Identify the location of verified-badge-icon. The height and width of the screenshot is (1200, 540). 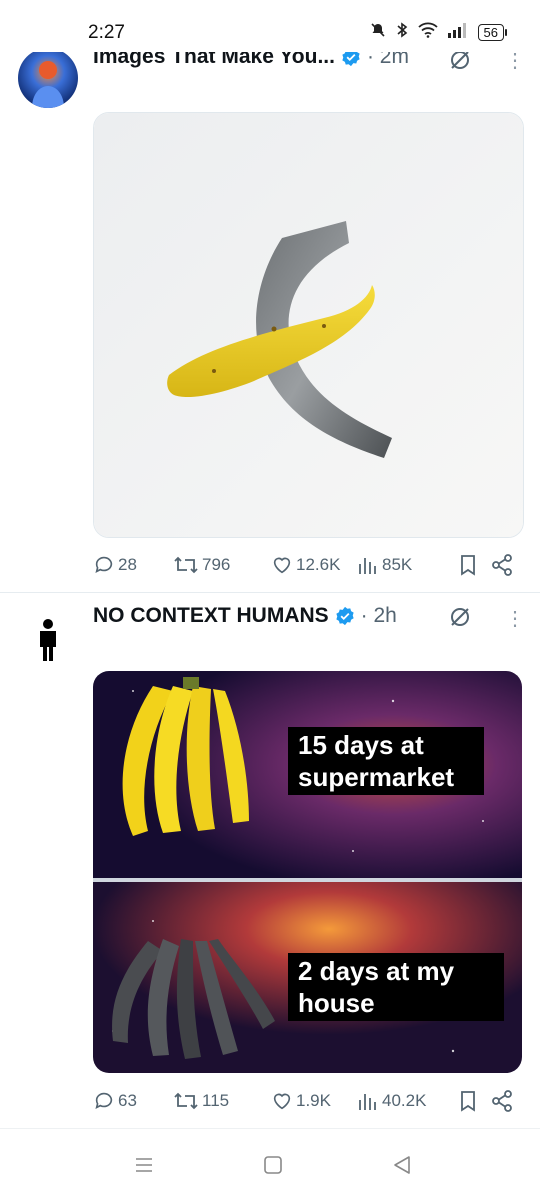
(345, 616).